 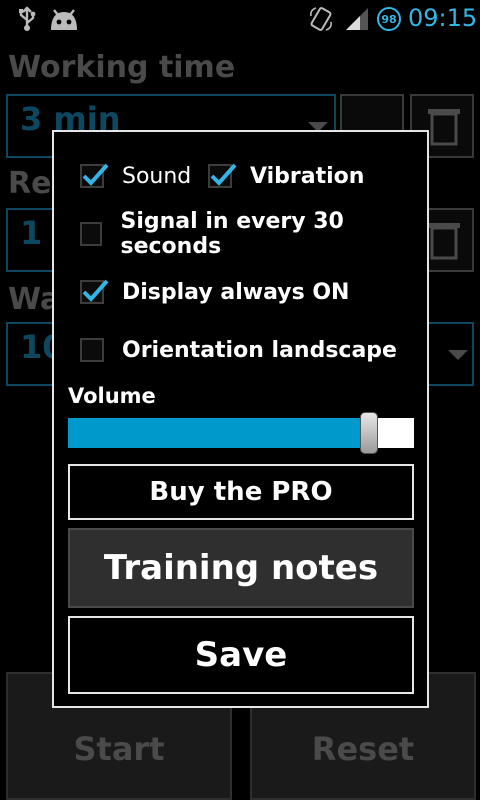 I want to click on training-notes-button: Training notes, so click(x=241, y=568).